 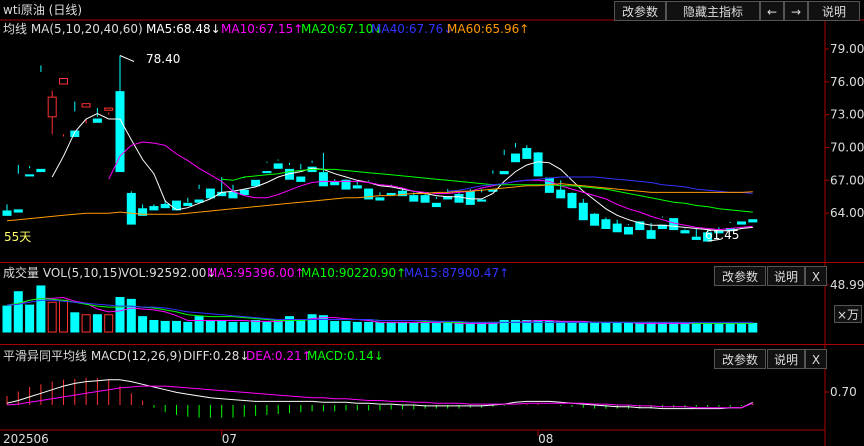 What do you see at coordinates (772, 11) in the screenshot?
I see `prev-arrow-button: ←` at bounding box center [772, 11].